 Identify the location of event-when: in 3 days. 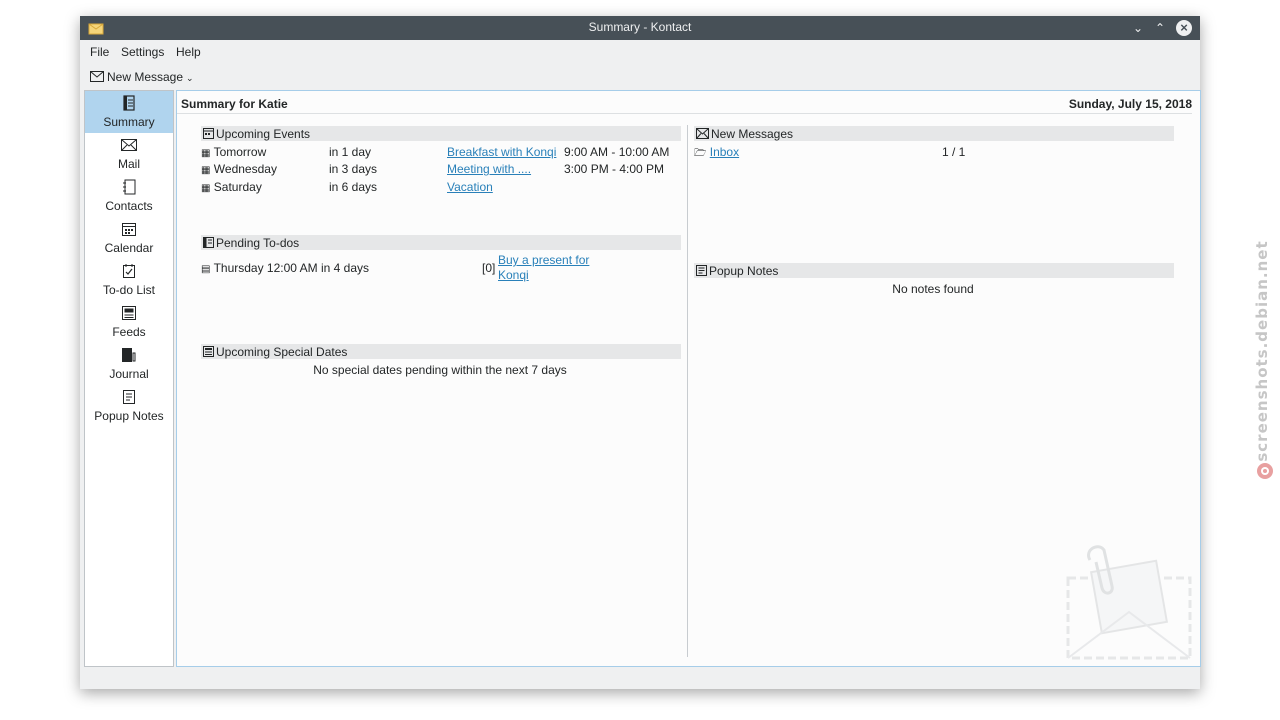
(353, 169).